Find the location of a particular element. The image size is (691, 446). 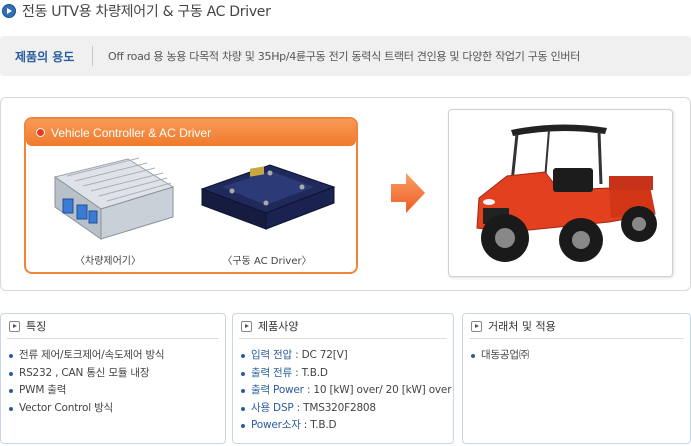

clients-list: 대동공업㈜ is located at coordinates (576, 352).